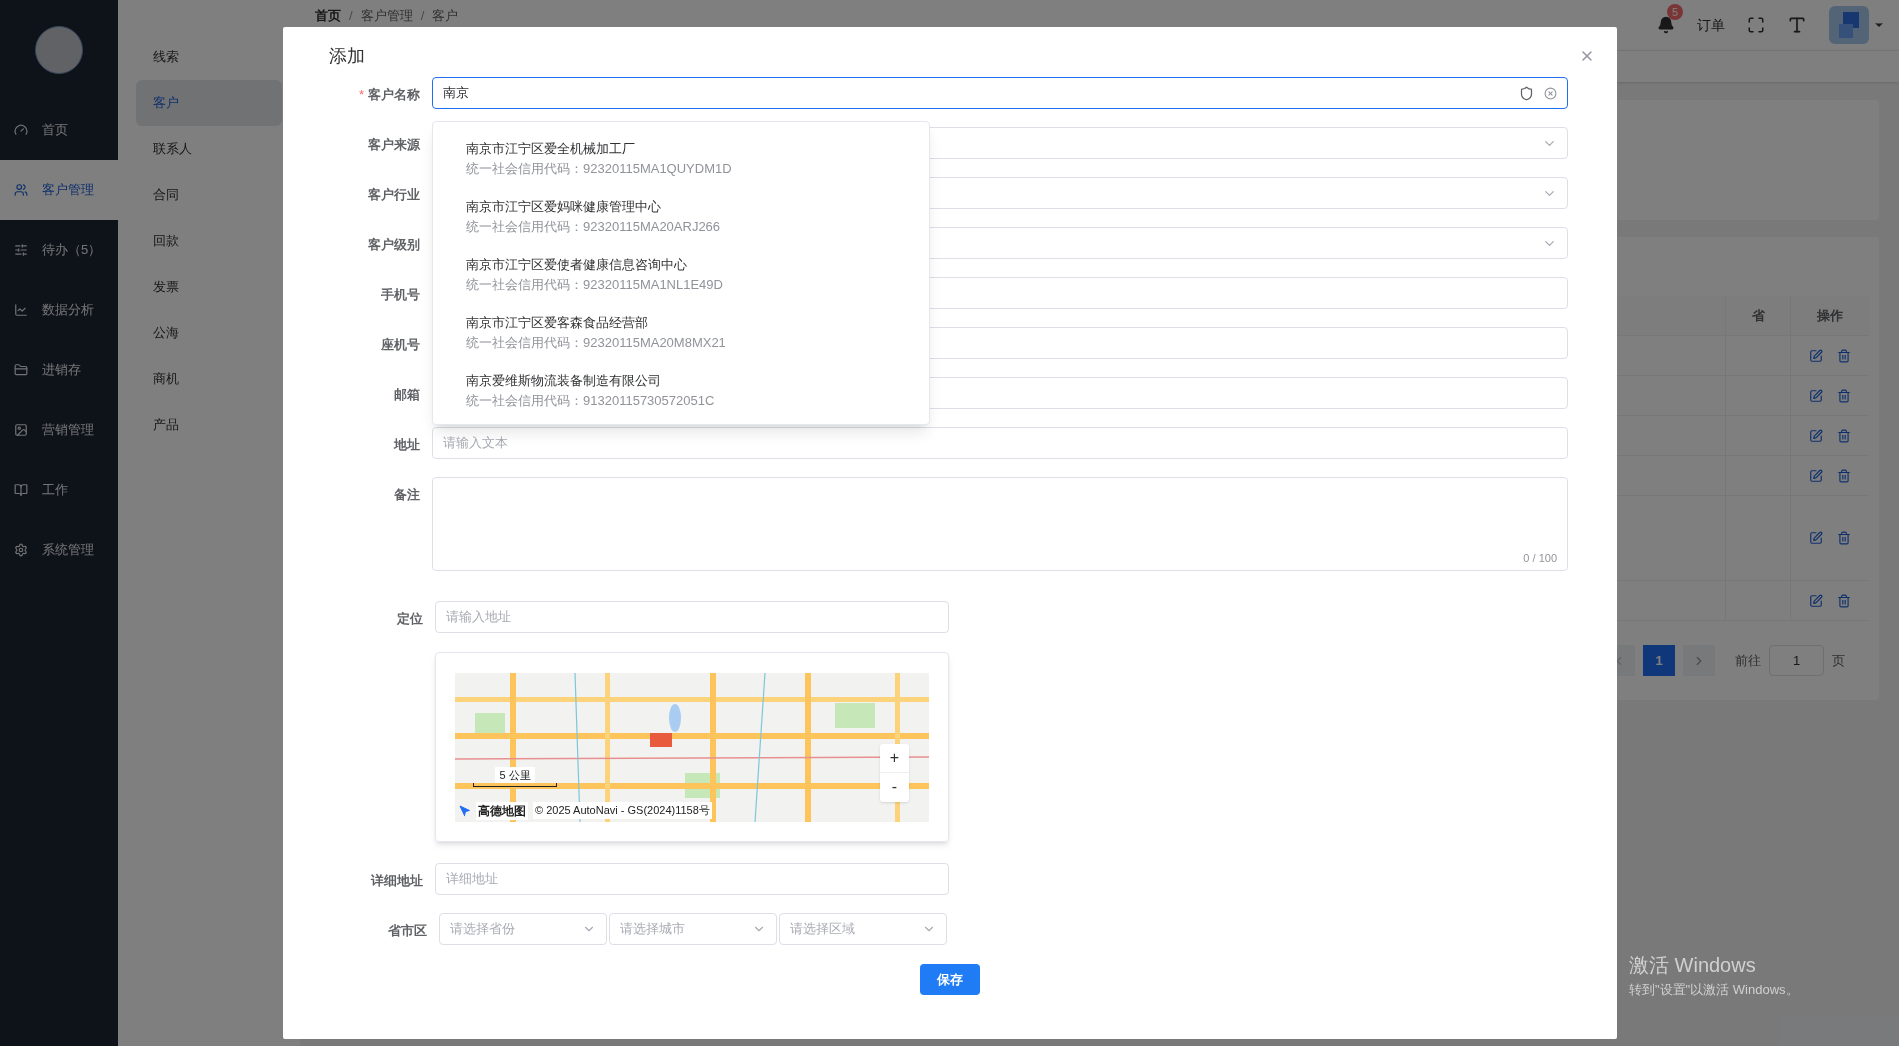  I want to click on gear-icon, so click(21, 550).